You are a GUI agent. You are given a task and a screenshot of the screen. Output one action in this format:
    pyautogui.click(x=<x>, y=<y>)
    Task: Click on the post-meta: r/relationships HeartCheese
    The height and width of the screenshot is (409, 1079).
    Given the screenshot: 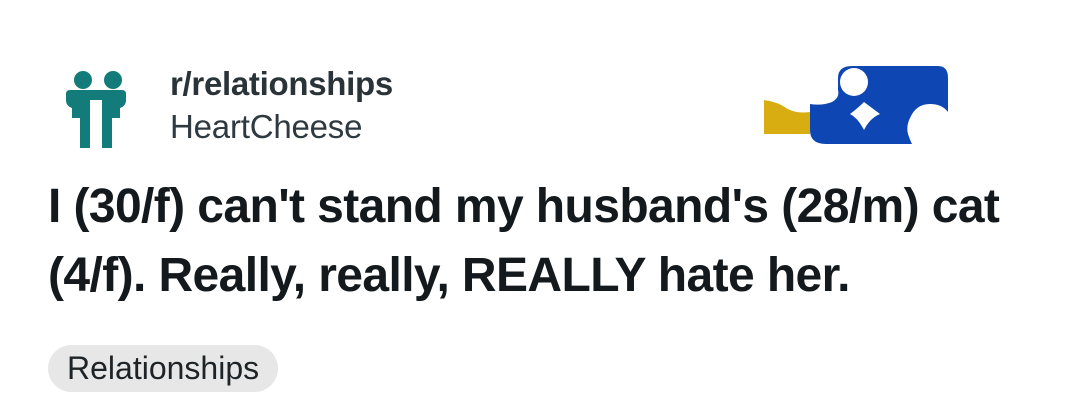 What is the action you would take?
    pyautogui.click(x=281, y=107)
    